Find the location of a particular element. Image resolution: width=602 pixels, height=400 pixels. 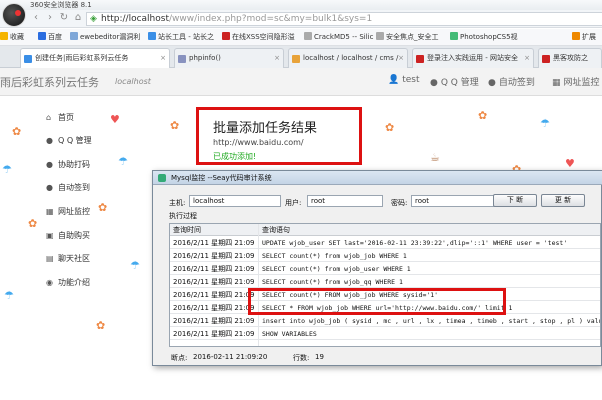

breakpoint-button: 下 断 is located at coordinates (515, 200).